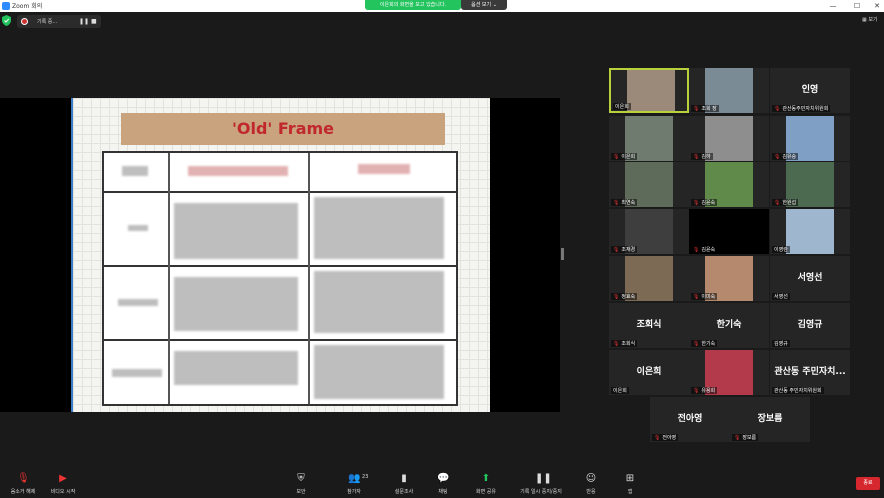 The image size is (884, 498). I want to click on participant-display-name: 전아영, so click(690, 419).